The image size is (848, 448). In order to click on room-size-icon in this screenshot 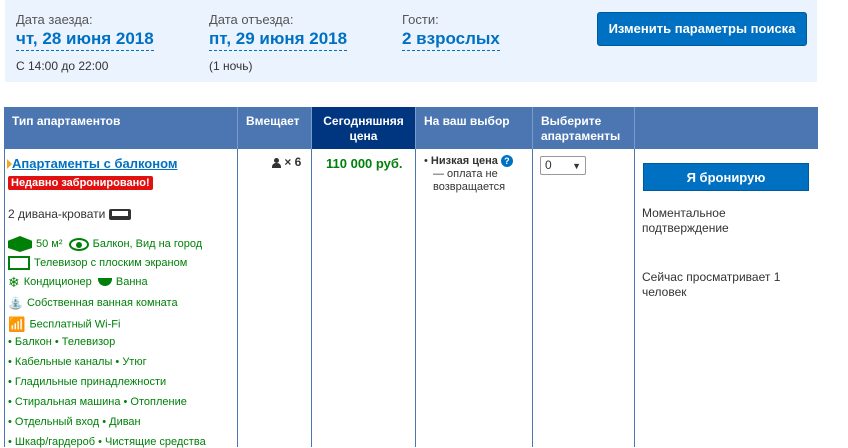, I will do `click(20, 244)`.